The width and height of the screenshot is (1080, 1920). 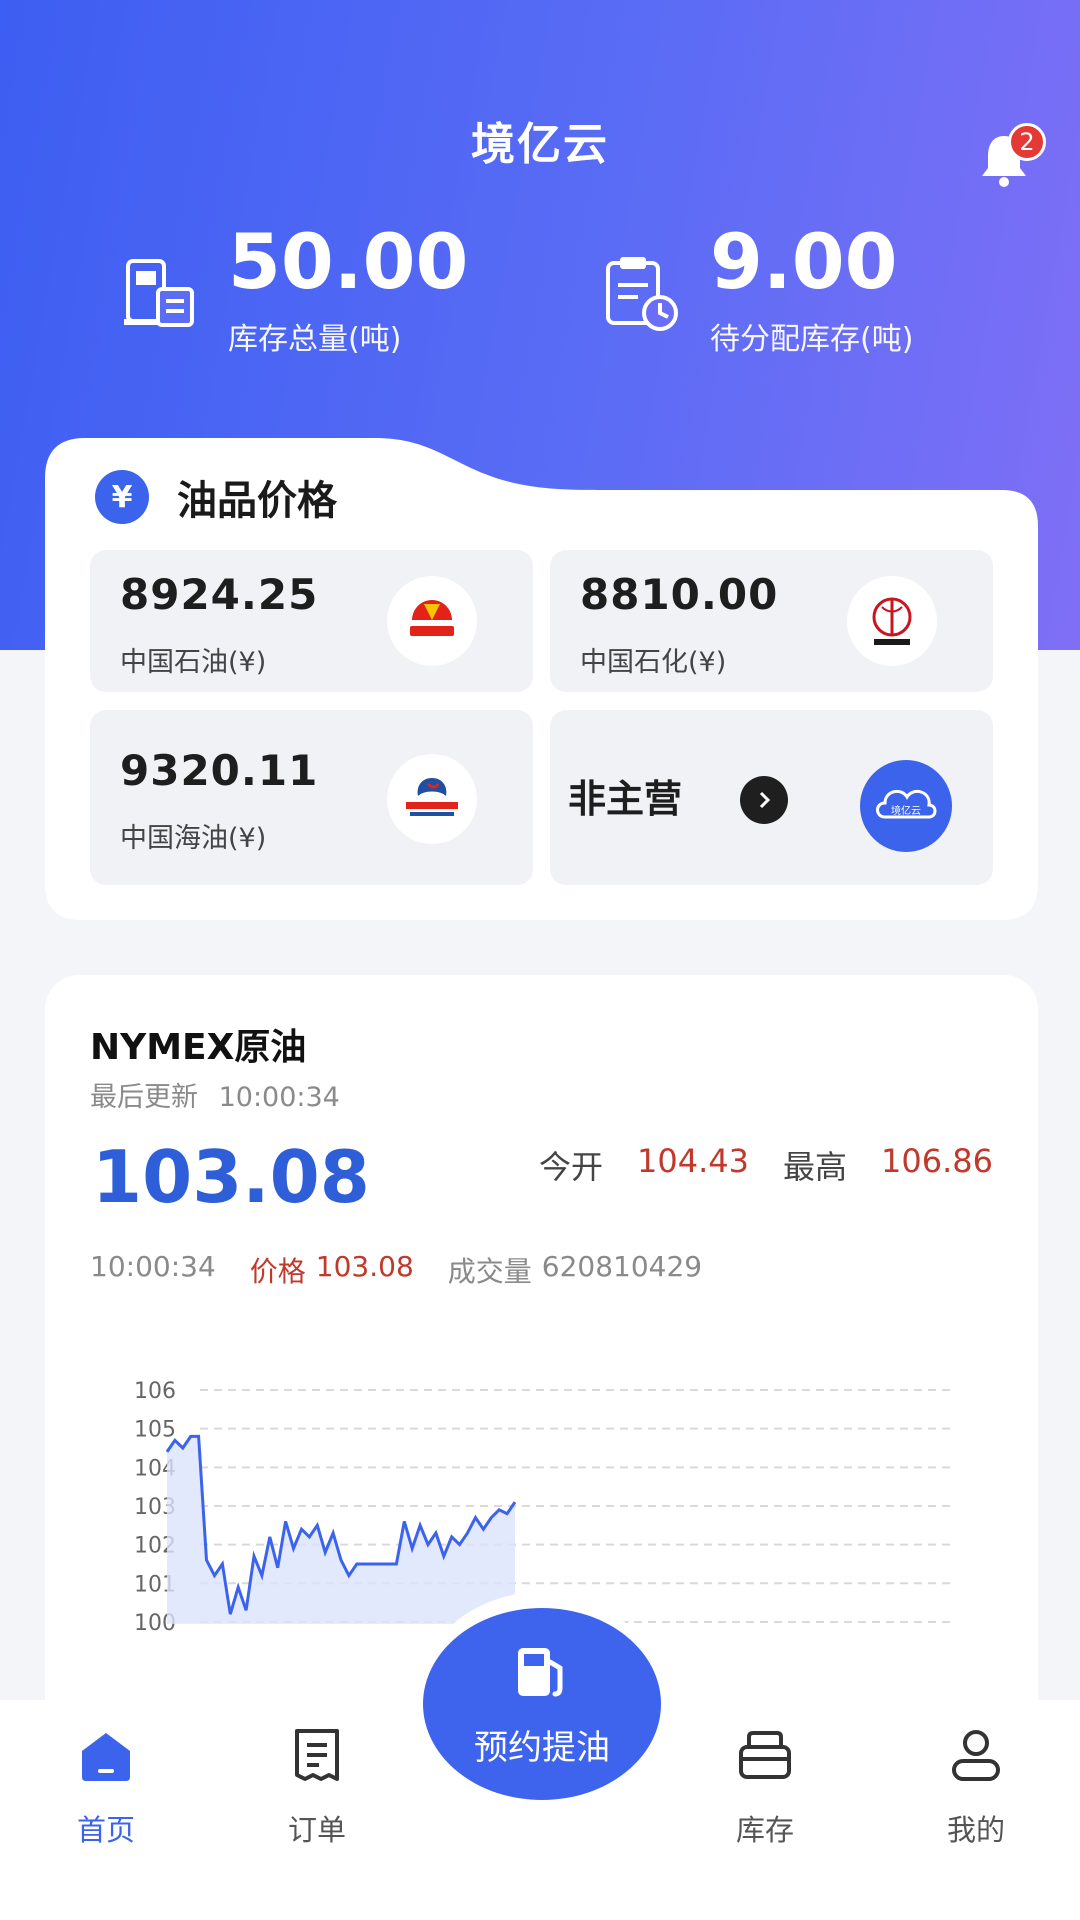 What do you see at coordinates (341, 1530) in the screenshot?
I see `series-area` at bounding box center [341, 1530].